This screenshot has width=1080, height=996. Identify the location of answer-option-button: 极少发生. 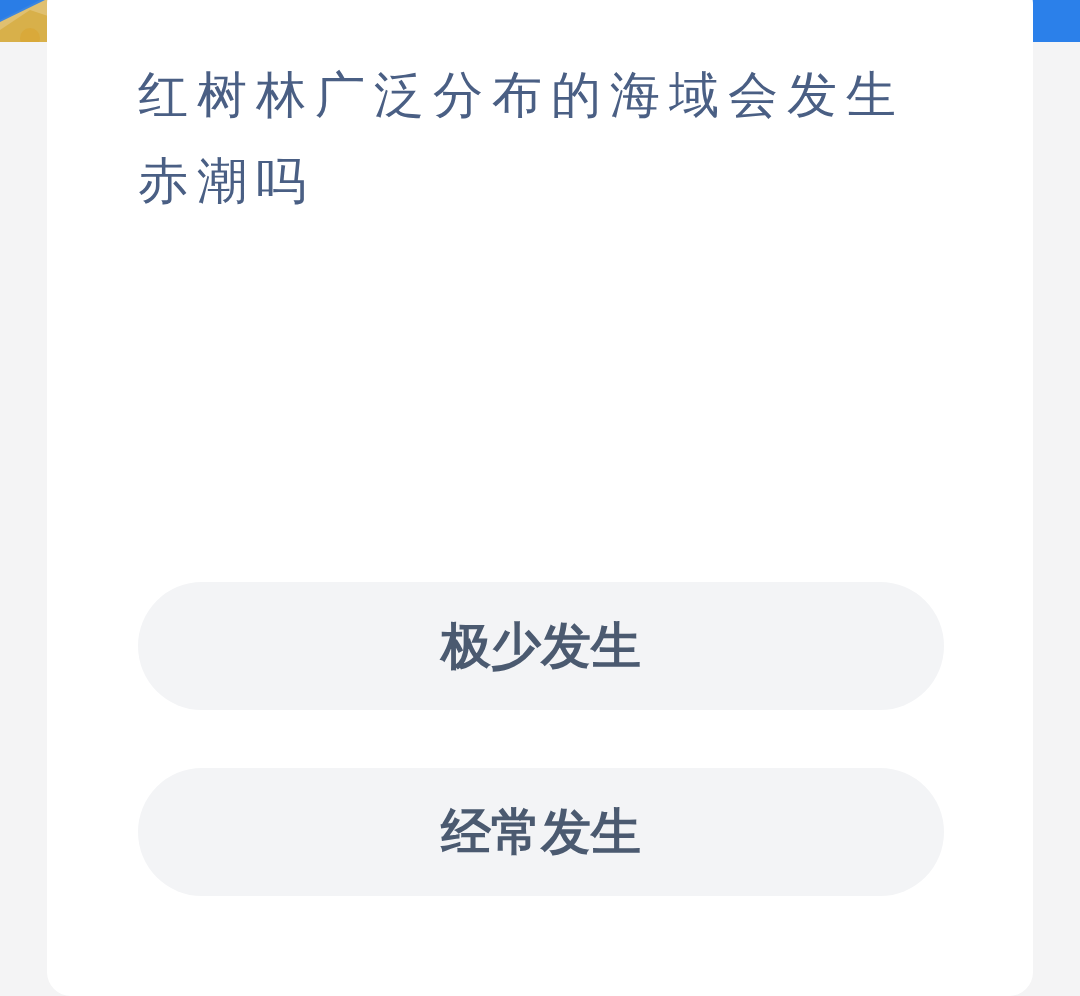
(541, 646).